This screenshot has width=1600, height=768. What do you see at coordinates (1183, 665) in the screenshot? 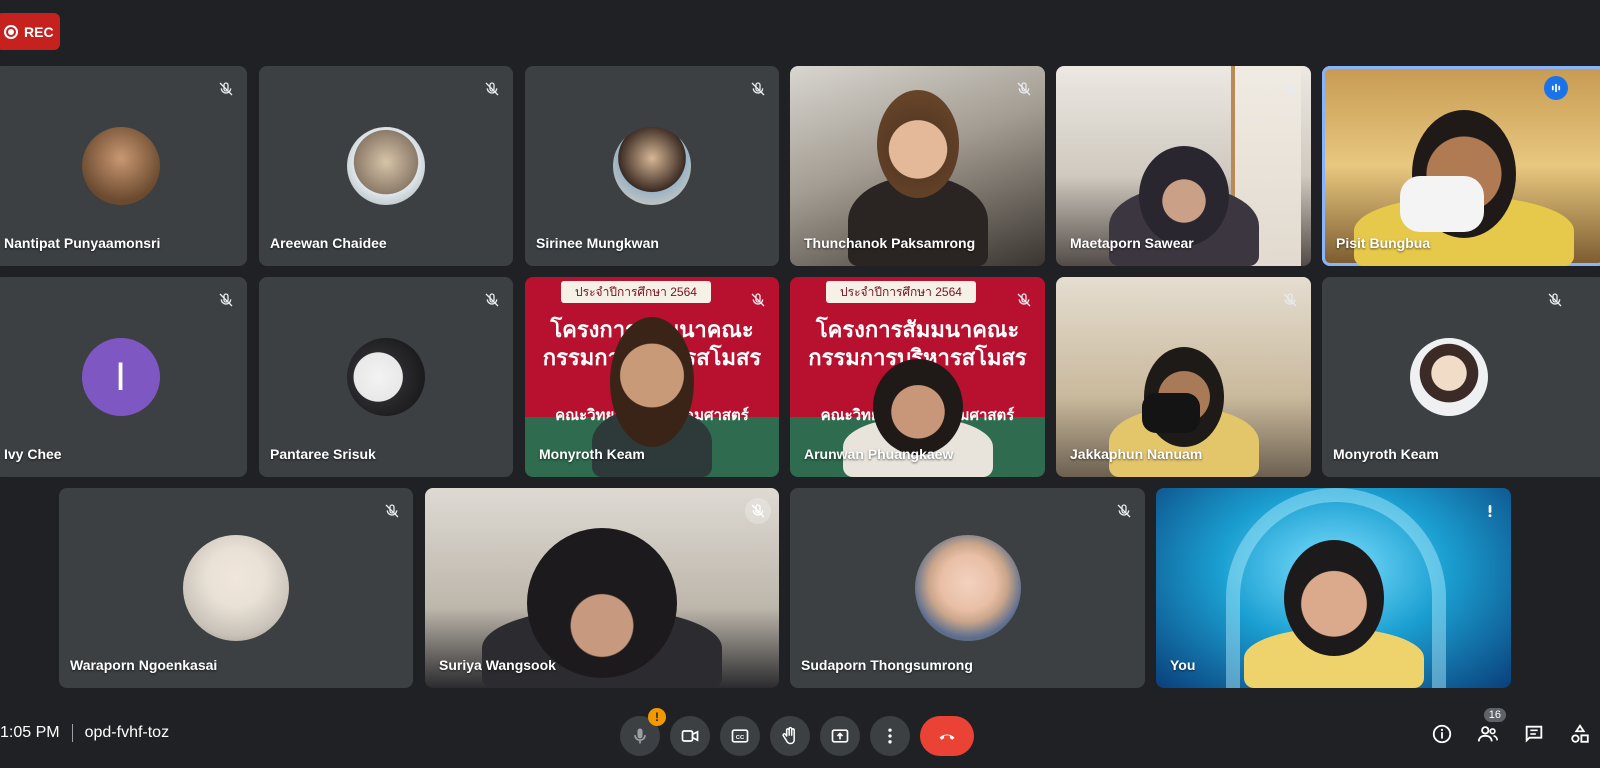
I see `participant-name: You` at bounding box center [1183, 665].